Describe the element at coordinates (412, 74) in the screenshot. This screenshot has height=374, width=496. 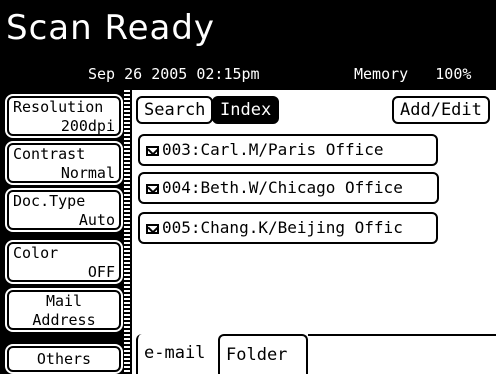
I see `memory-status: Memory 100%` at that location.